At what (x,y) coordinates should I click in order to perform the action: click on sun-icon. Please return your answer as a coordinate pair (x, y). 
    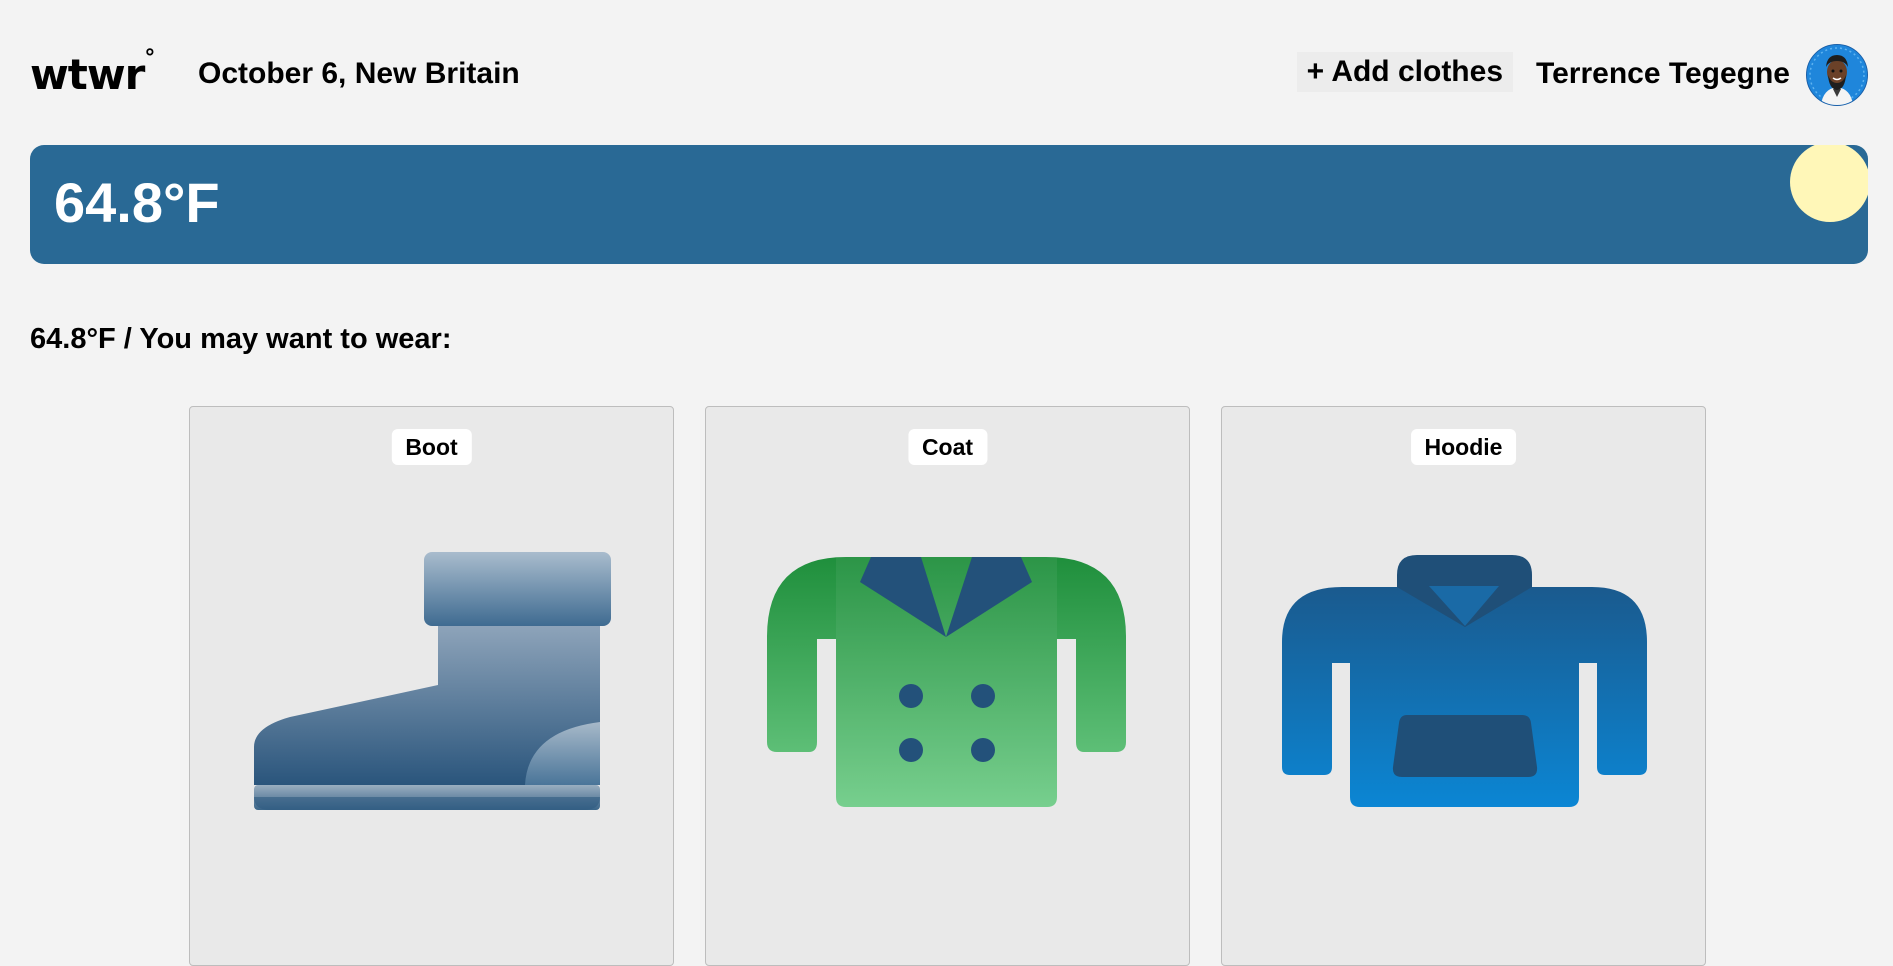
    Looking at the image, I should click on (1829, 183).